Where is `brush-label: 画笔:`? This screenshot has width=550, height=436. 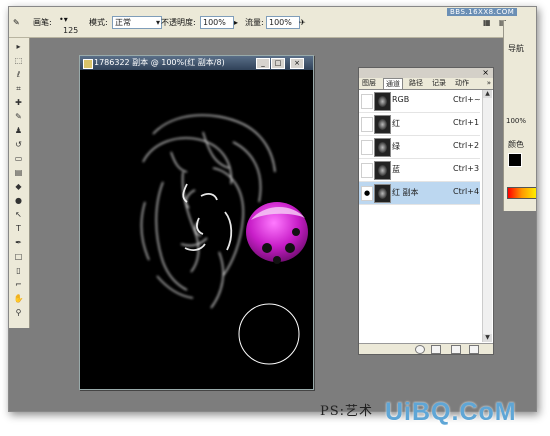 brush-label: 画笔: is located at coordinates (42, 22).